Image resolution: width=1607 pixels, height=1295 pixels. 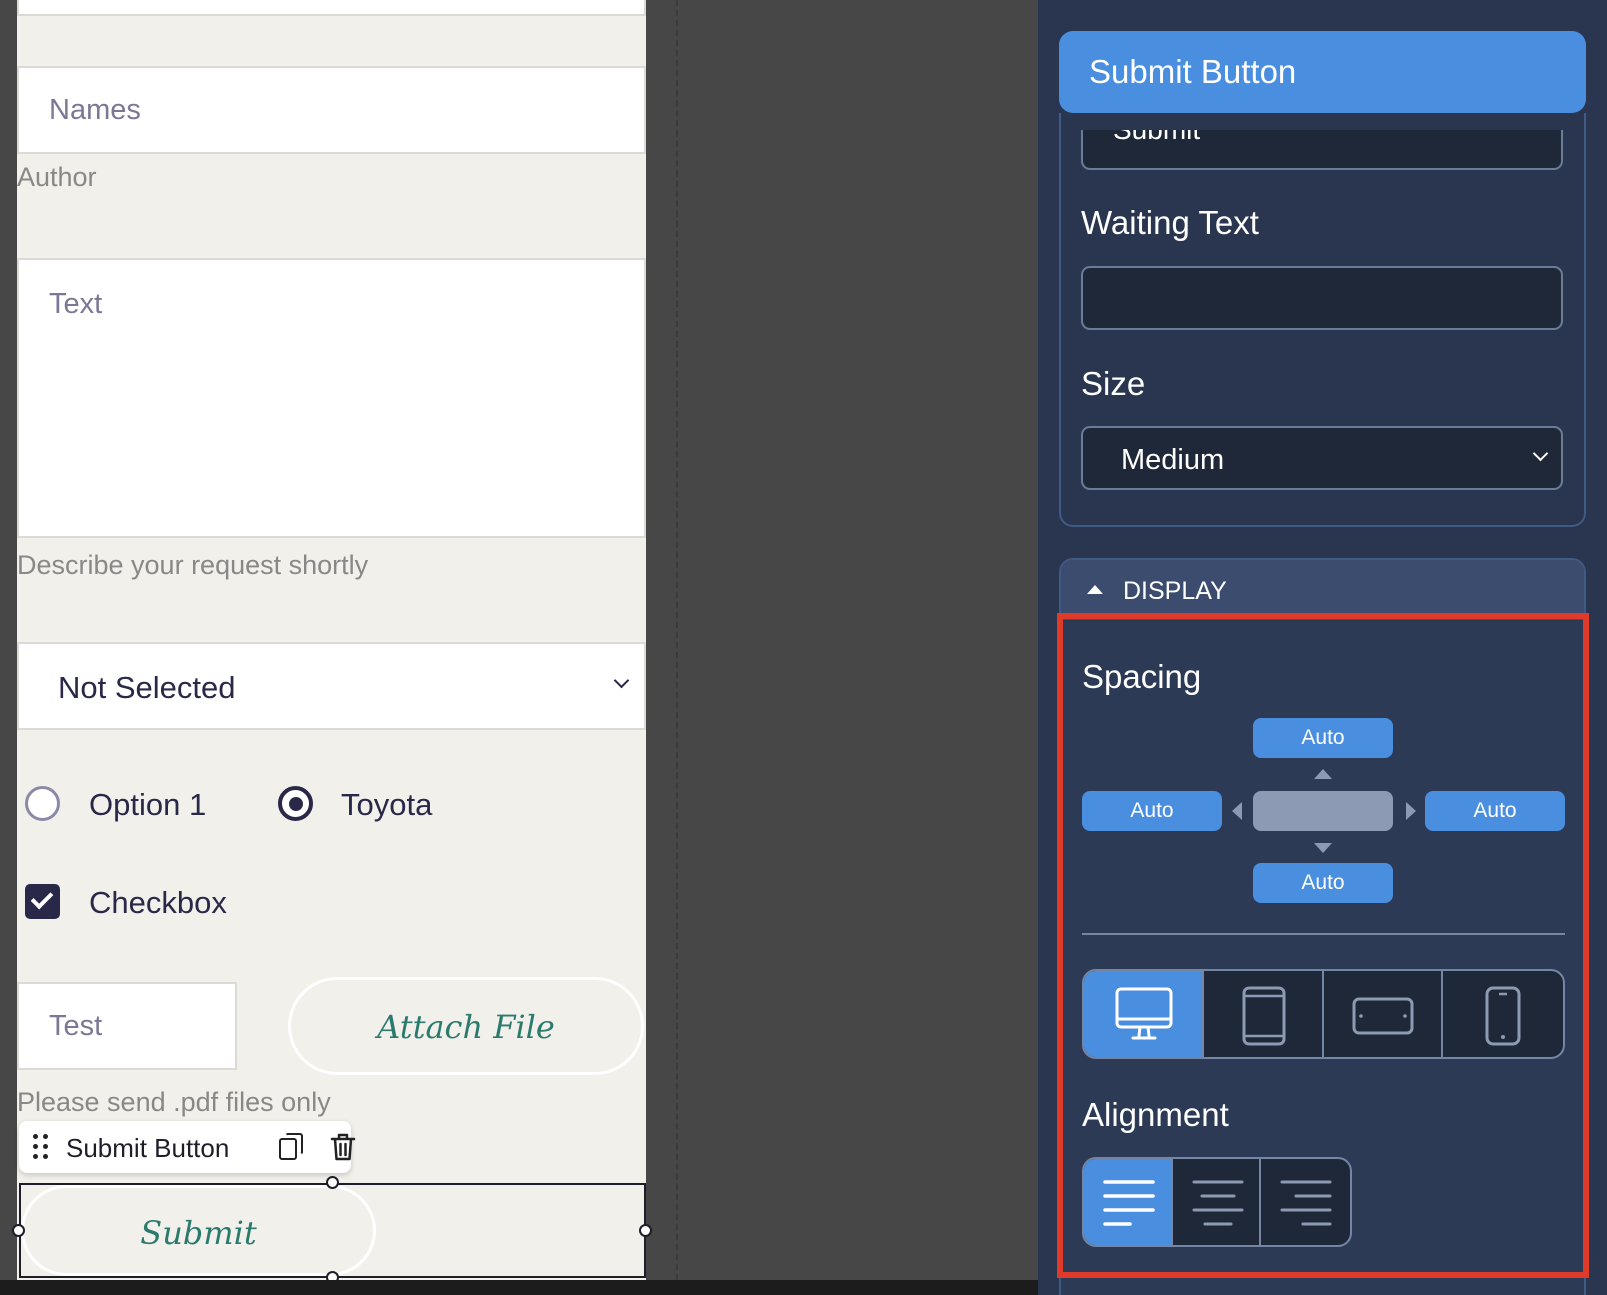 I want to click on test-placeholder: Test, so click(x=76, y=1026).